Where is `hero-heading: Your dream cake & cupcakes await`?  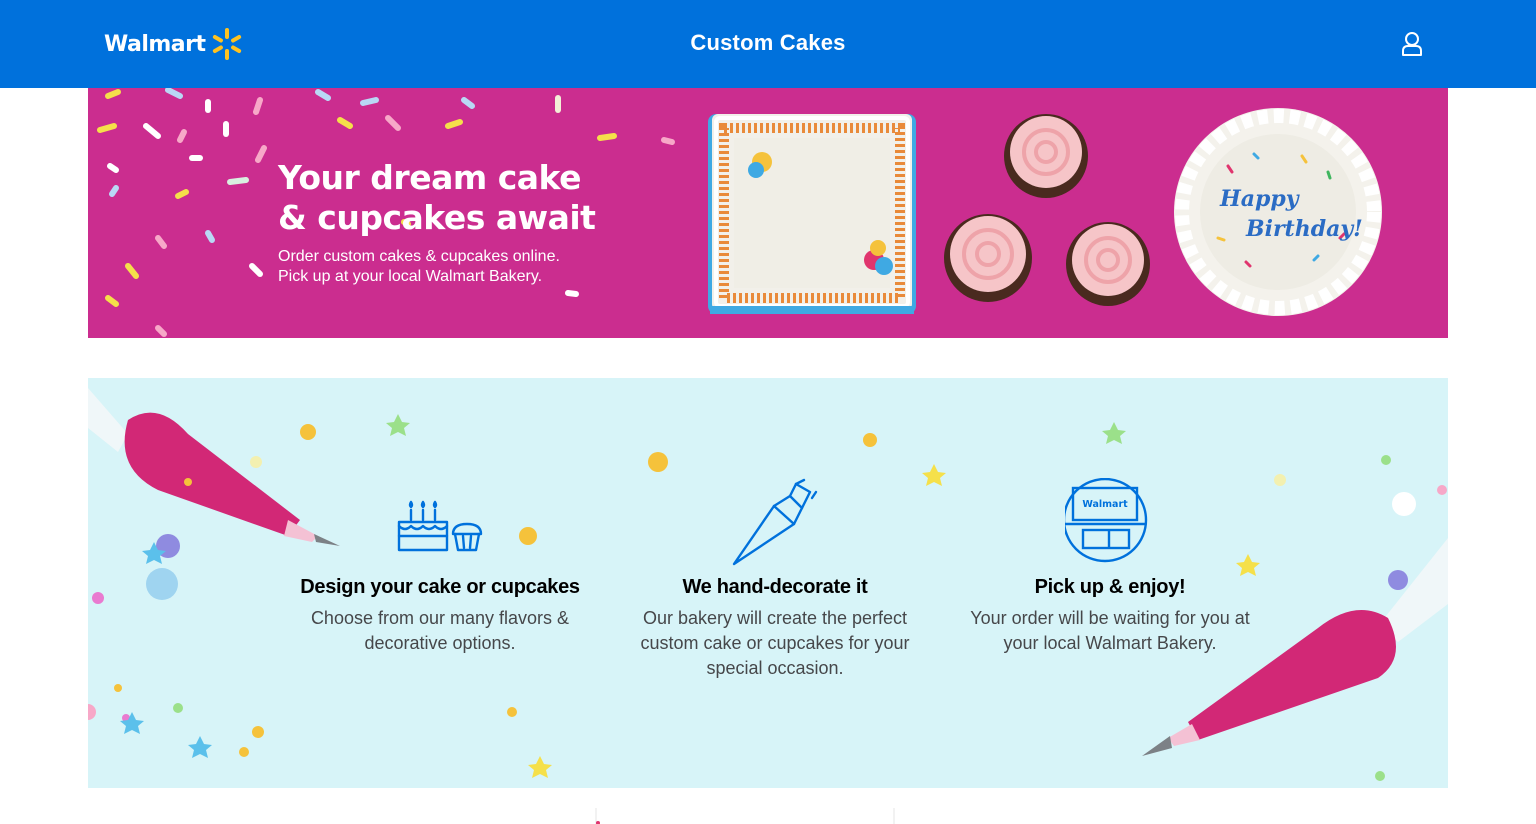
hero-heading: Your dream cake & cupcakes await is located at coordinates (437, 197).